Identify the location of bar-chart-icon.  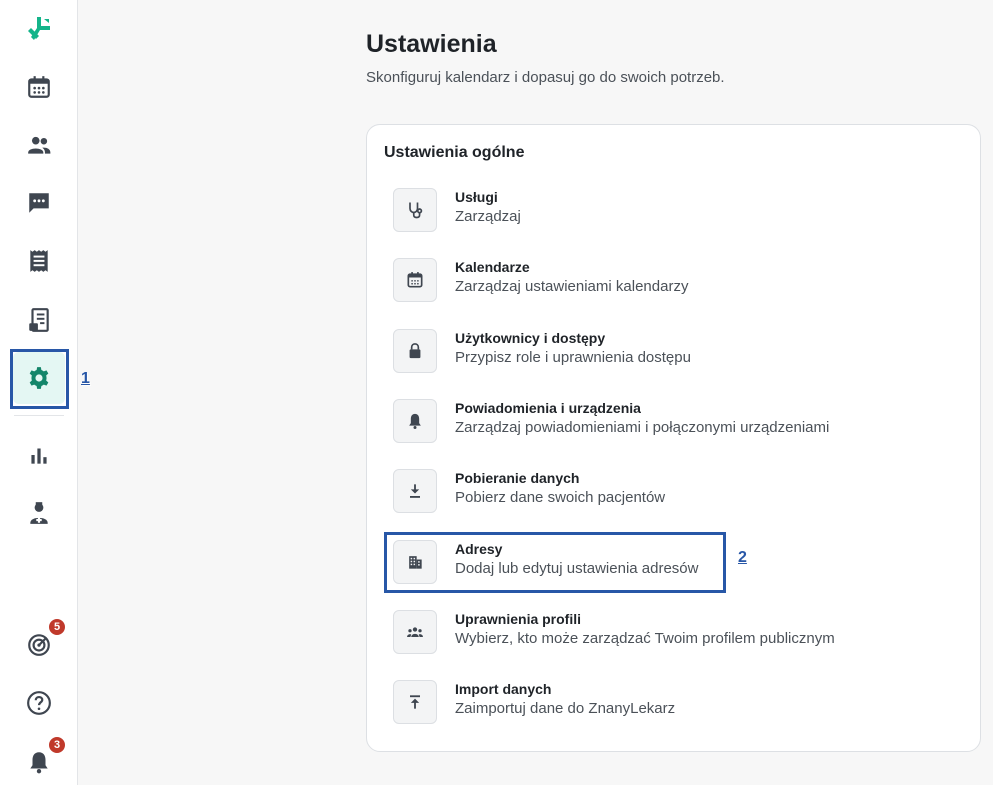
(39, 456).